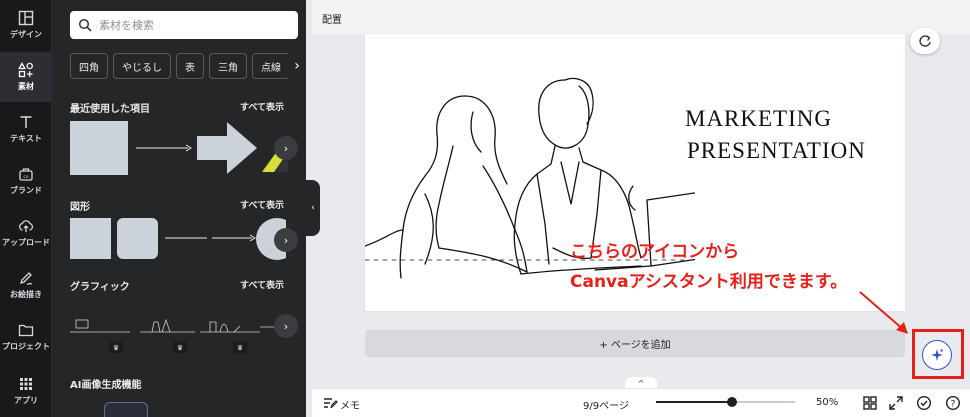 This screenshot has height=417, width=970. I want to click on check-circle-icon, so click(924, 403).